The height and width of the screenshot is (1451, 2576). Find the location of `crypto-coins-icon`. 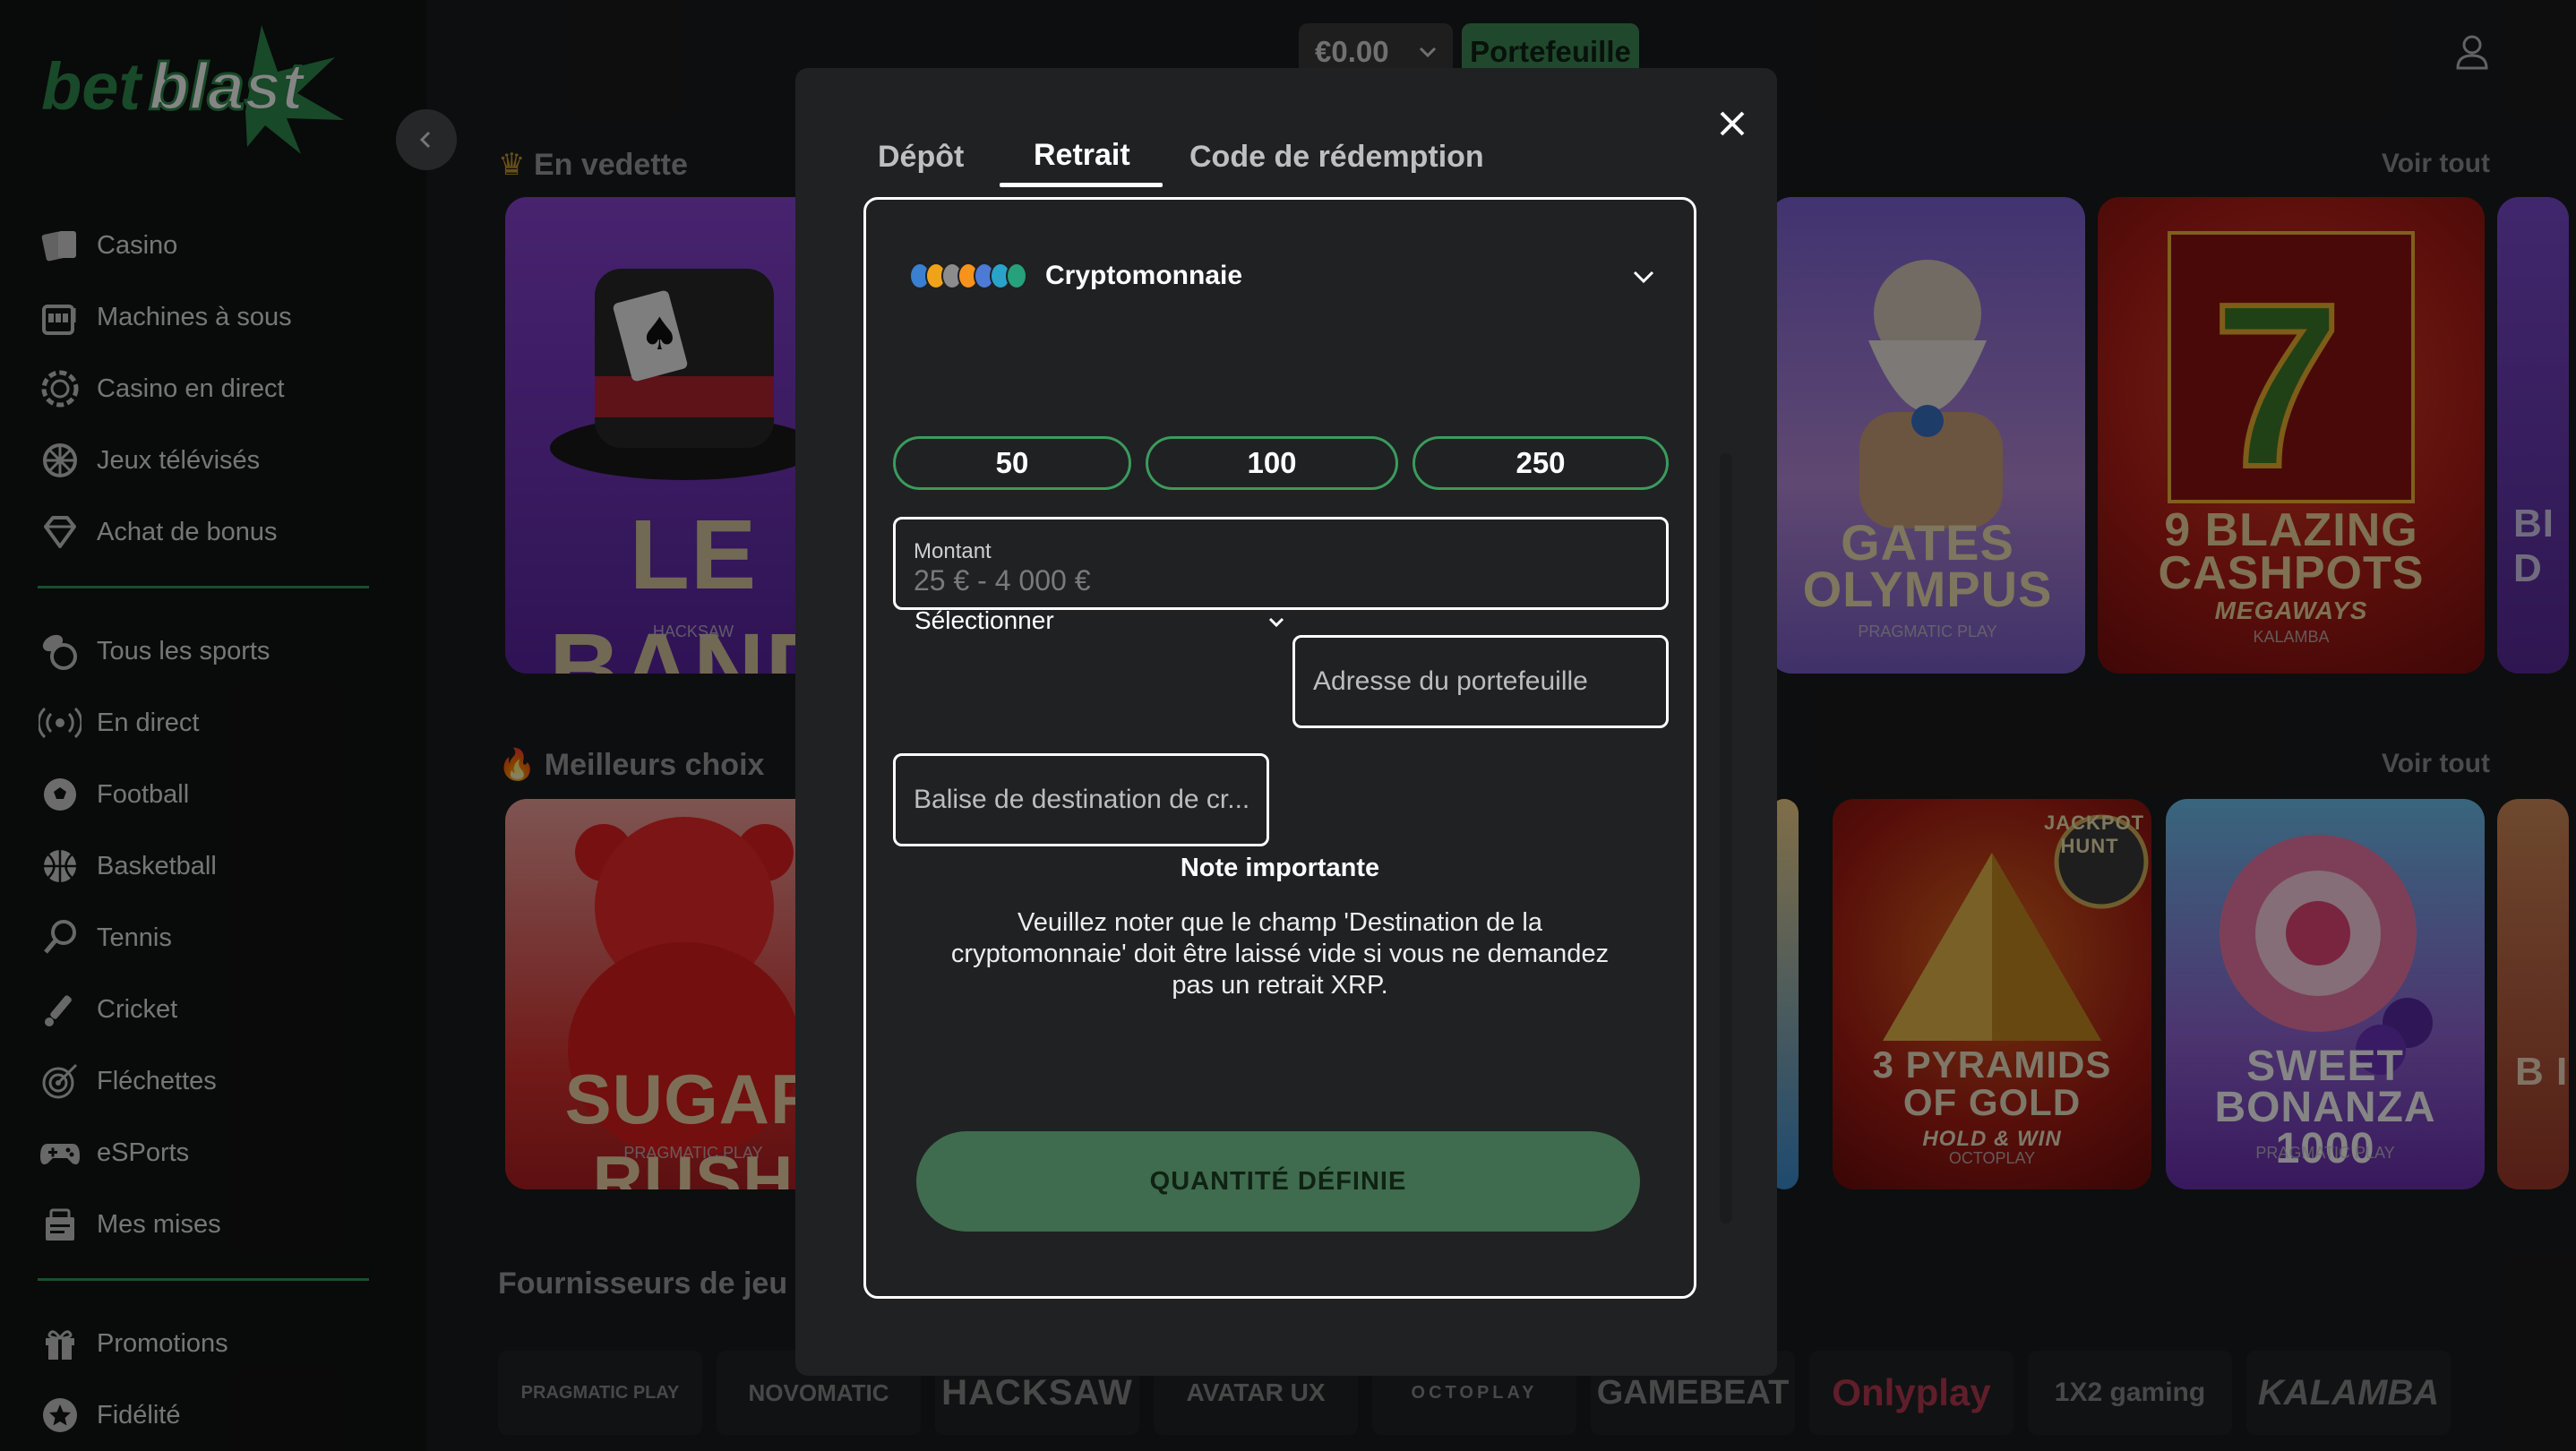

crypto-coins-icon is located at coordinates (968, 275).